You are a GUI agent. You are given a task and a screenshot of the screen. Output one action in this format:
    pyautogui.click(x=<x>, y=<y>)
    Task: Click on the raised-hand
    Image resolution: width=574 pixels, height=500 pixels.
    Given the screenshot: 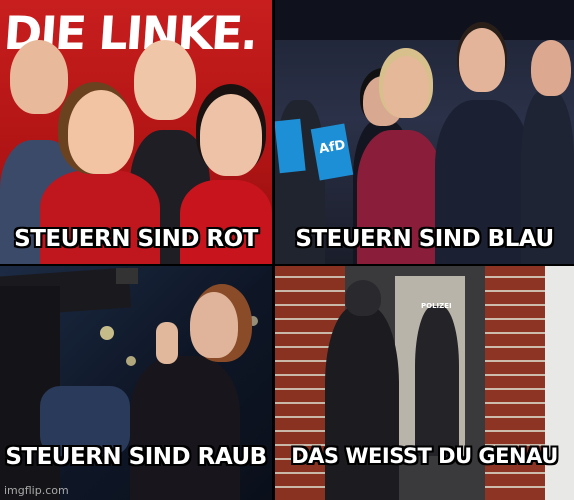 What is the action you would take?
    pyautogui.click(x=167, y=343)
    